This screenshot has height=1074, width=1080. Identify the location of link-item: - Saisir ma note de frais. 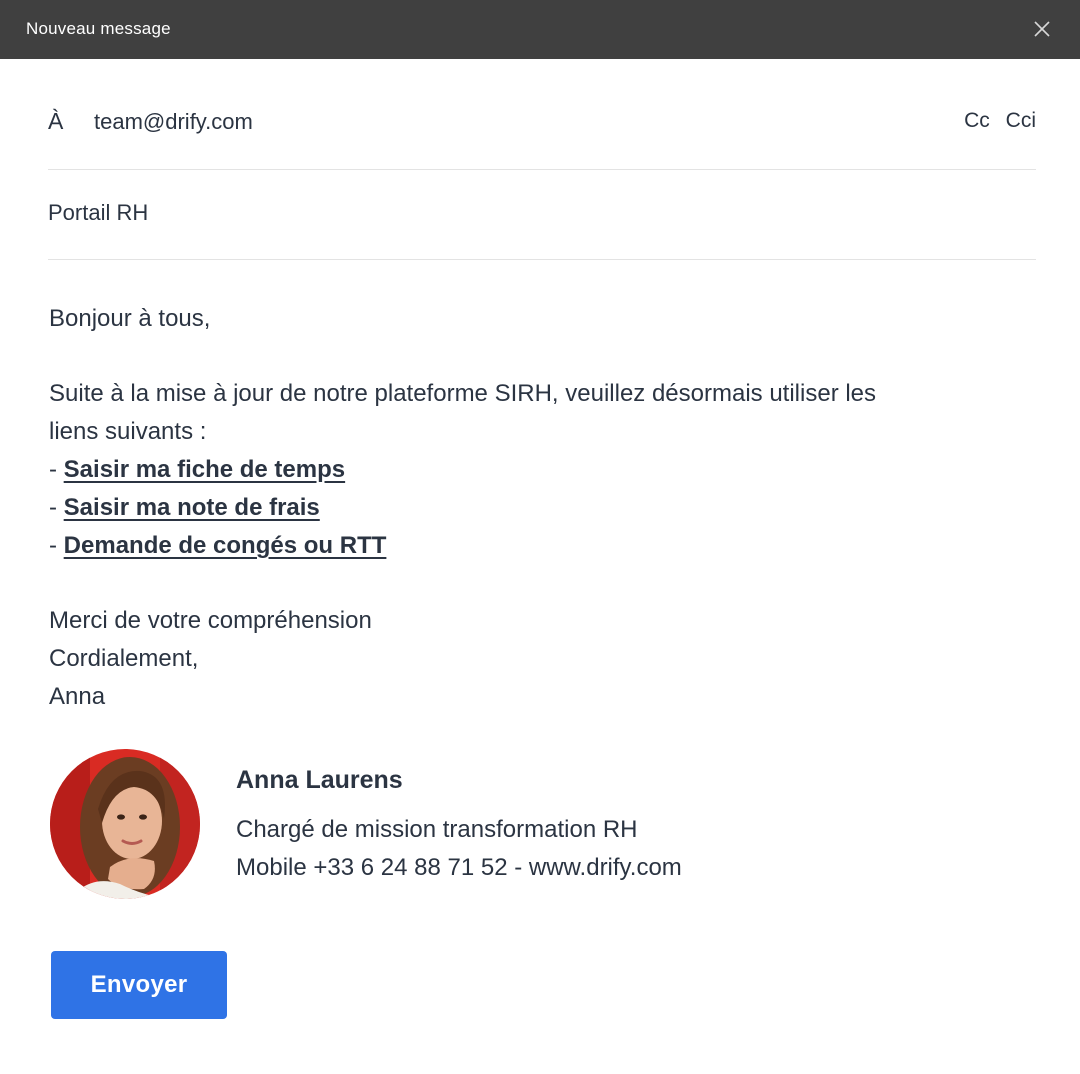
(544, 508).